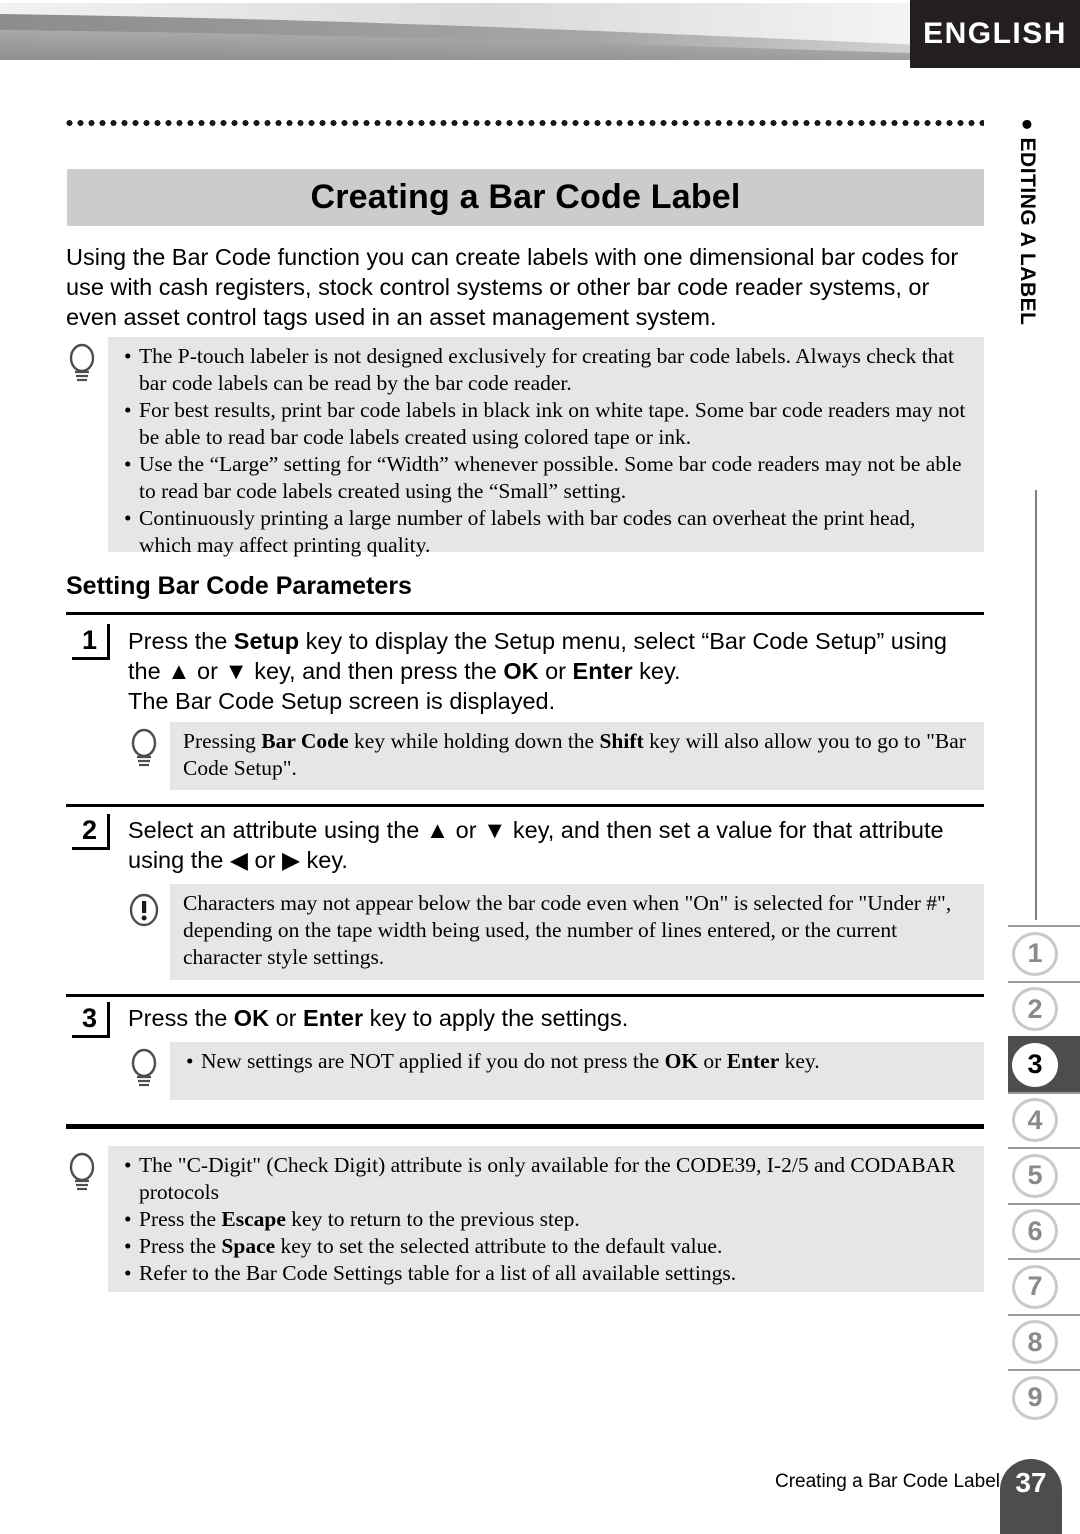 This screenshot has height=1534, width=1080. Describe the element at coordinates (1031, 1482) in the screenshot. I see `page-number: 37` at that location.